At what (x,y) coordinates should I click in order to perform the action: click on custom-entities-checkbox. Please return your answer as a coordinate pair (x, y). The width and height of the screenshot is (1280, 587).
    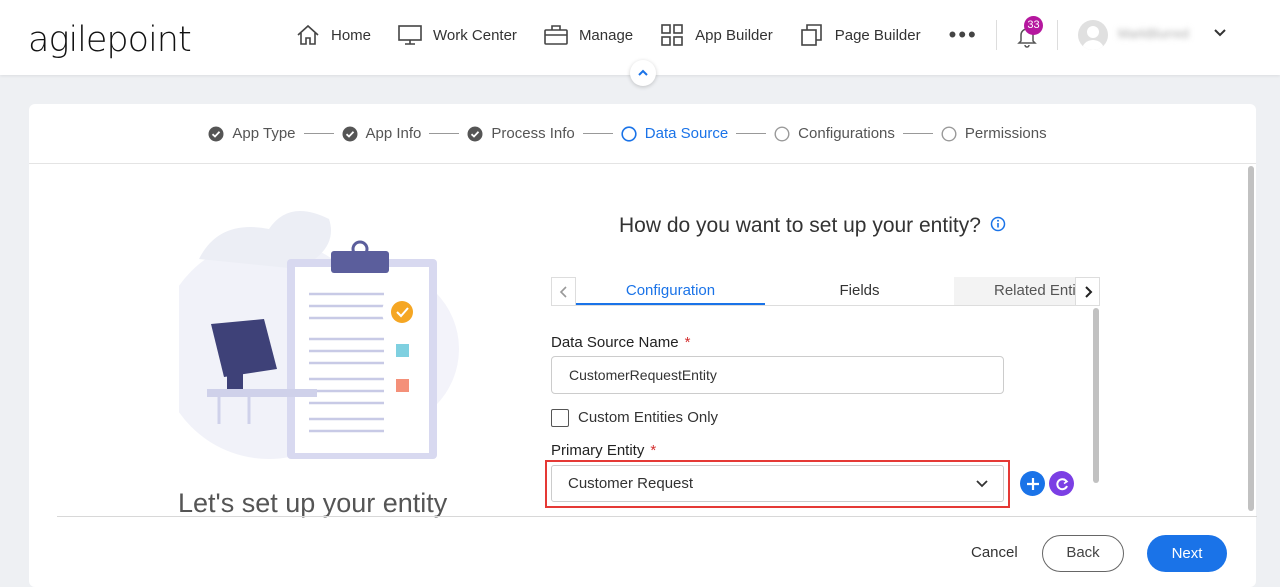
    Looking at the image, I should click on (560, 418).